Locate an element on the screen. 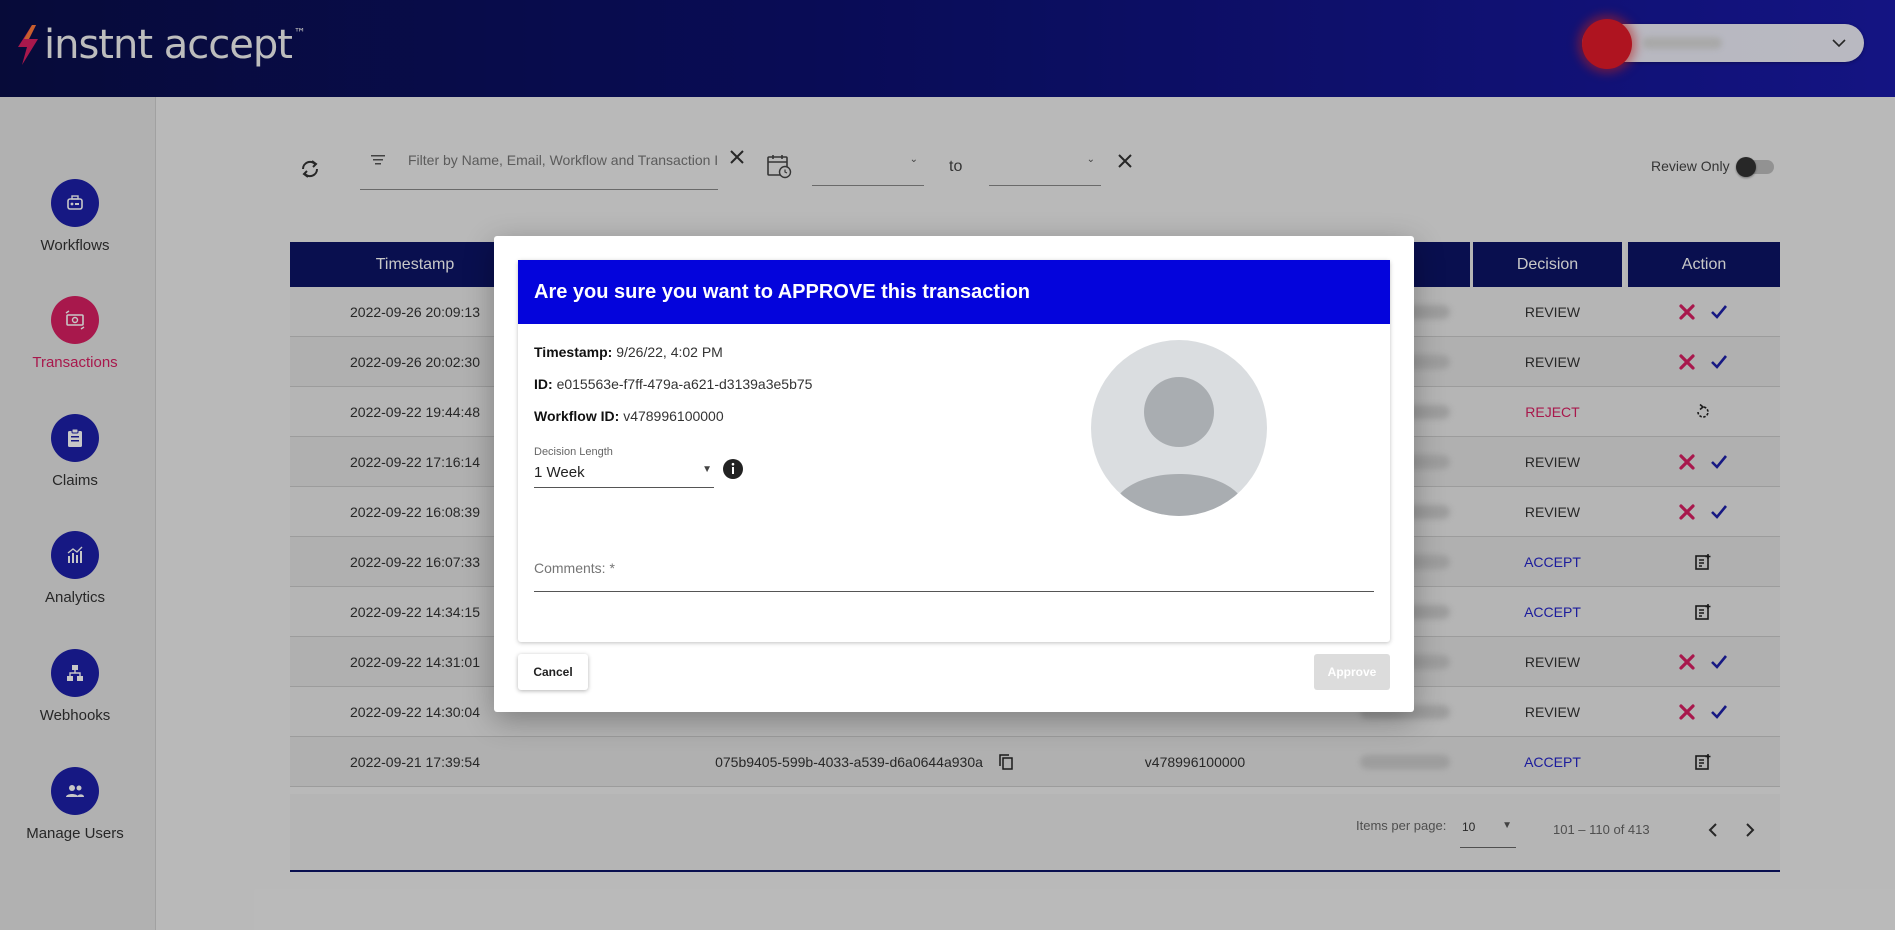 Image resolution: width=1895 pixels, height=930 pixels. user-placeholder-avatar is located at coordinates (1179, 428).